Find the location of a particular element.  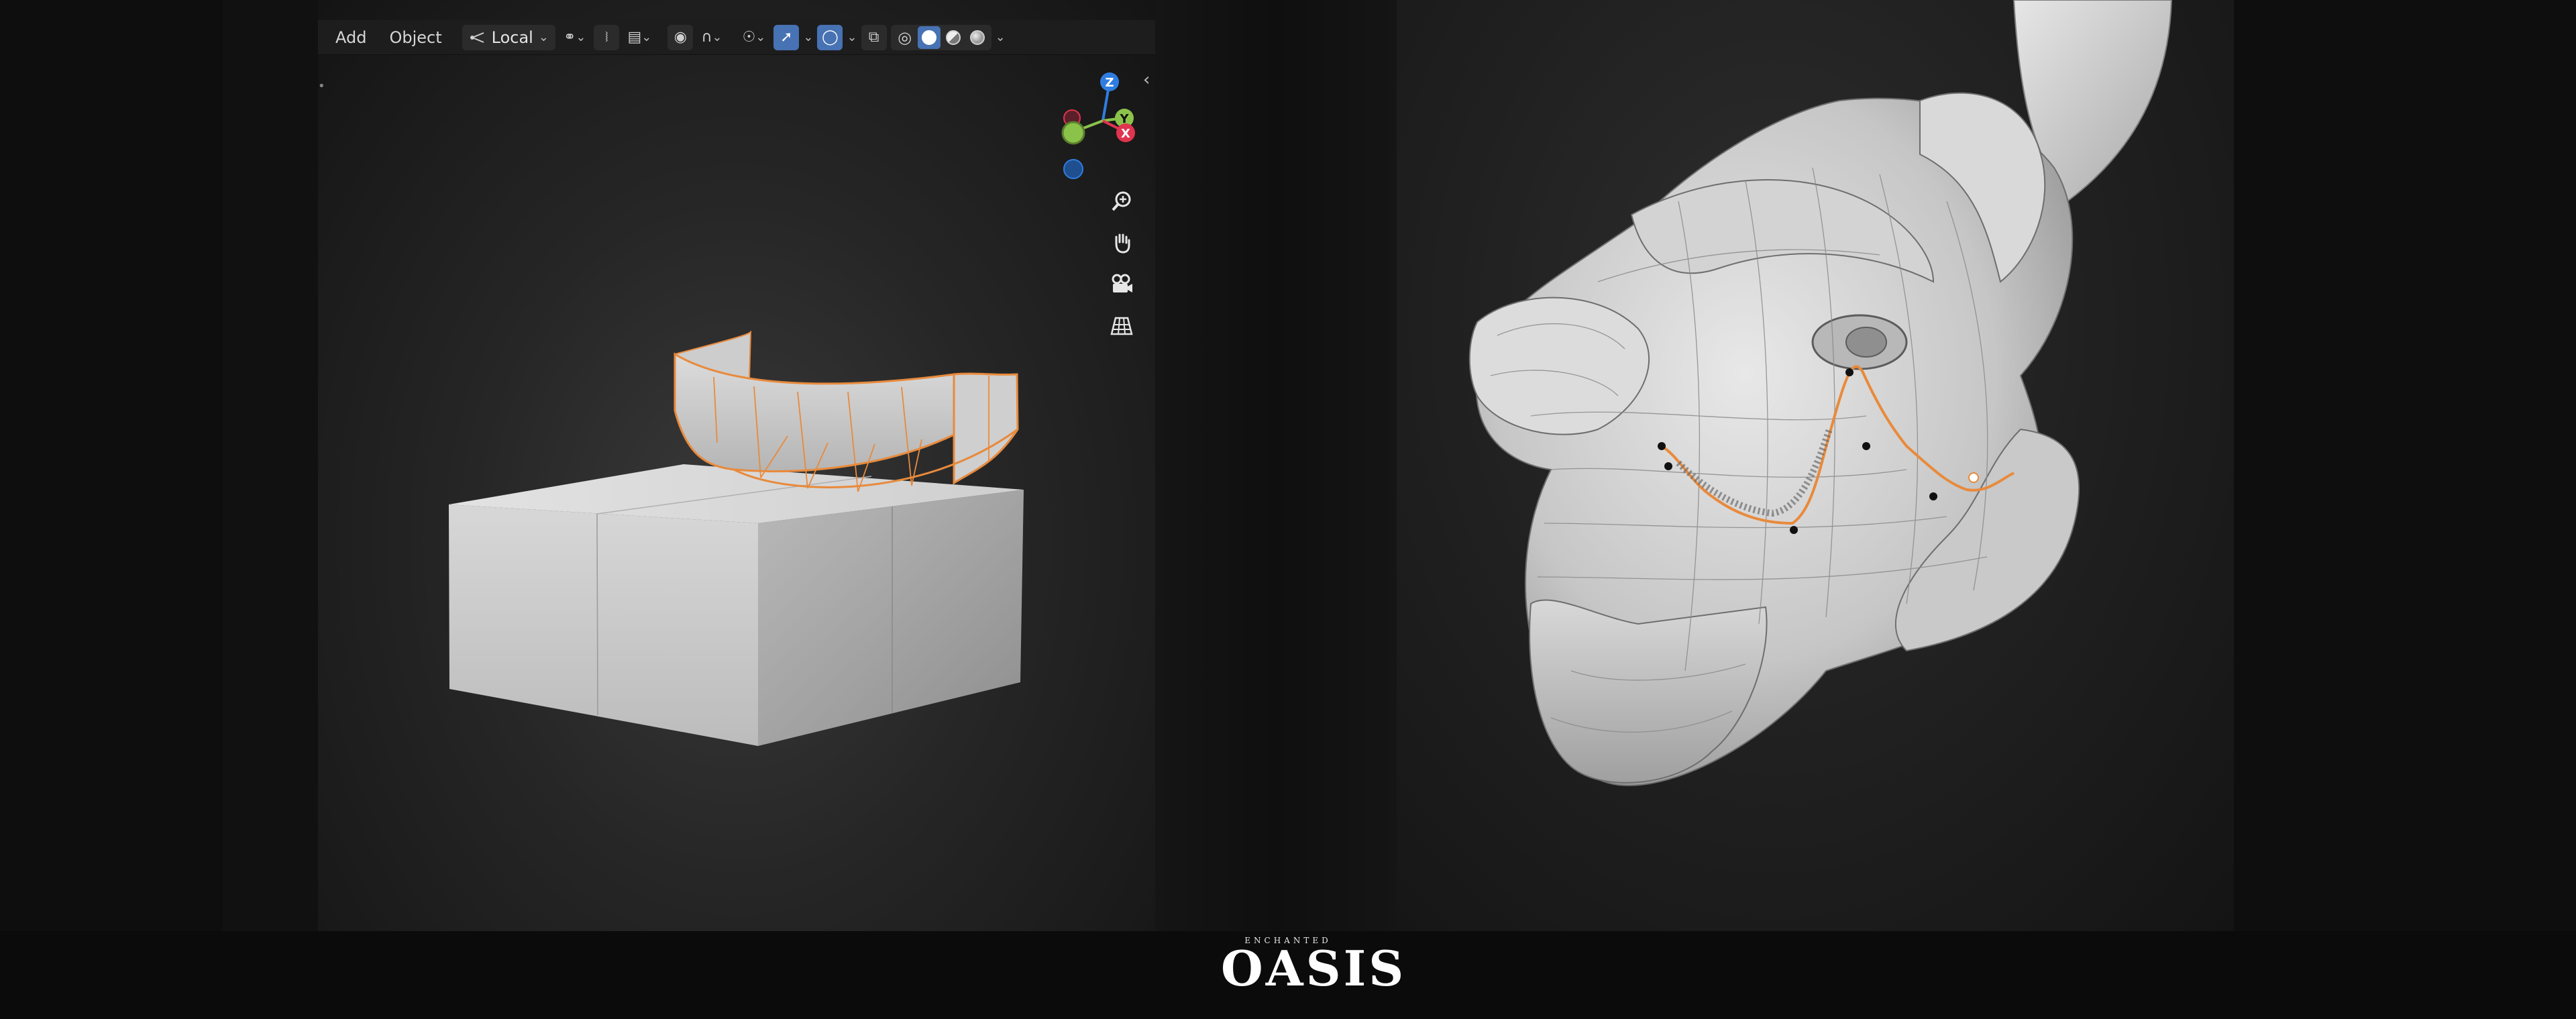

right-margin is located at coordinates (2405, 465).